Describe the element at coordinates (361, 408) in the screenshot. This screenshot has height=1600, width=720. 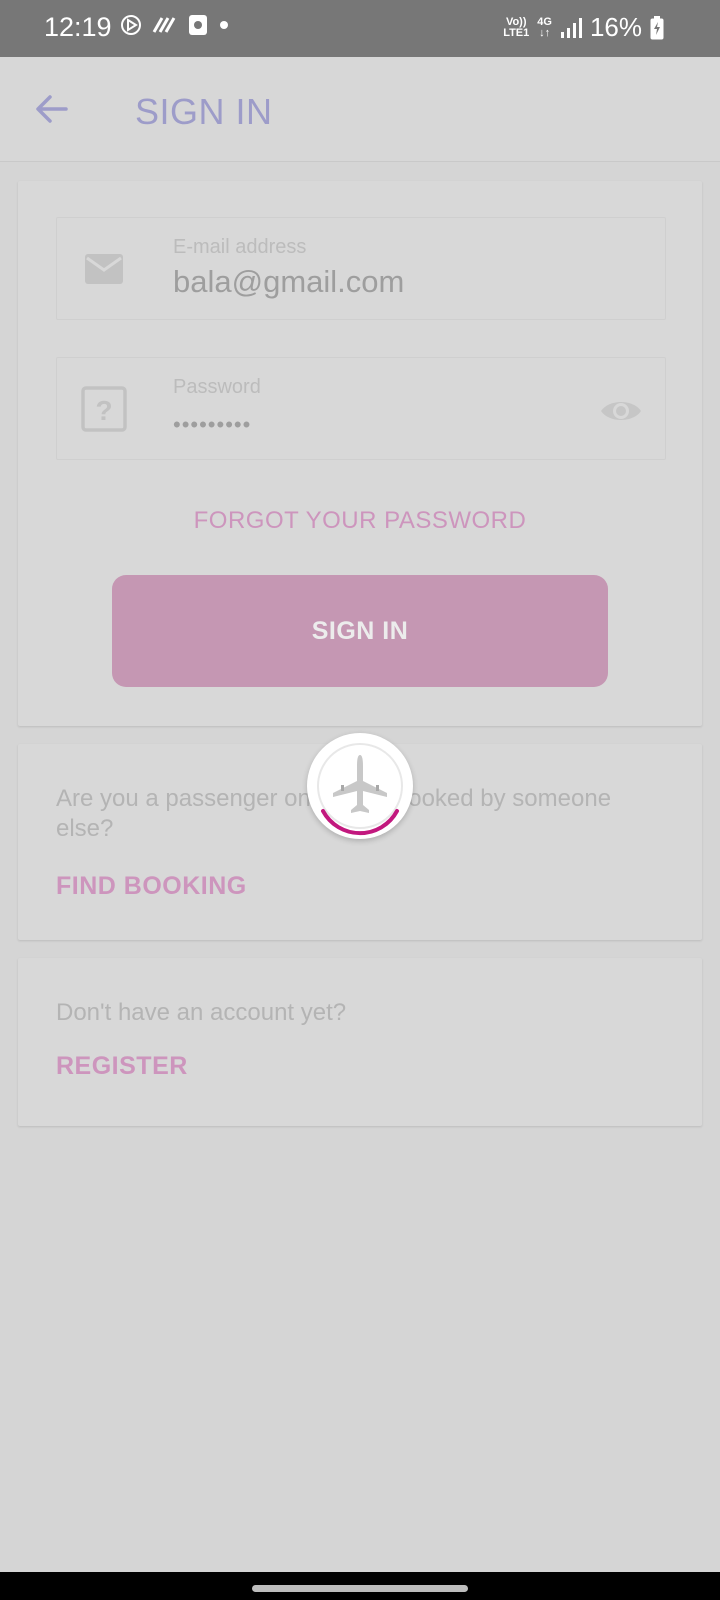
I see `password-field: ? Password •••••••••` at that location.